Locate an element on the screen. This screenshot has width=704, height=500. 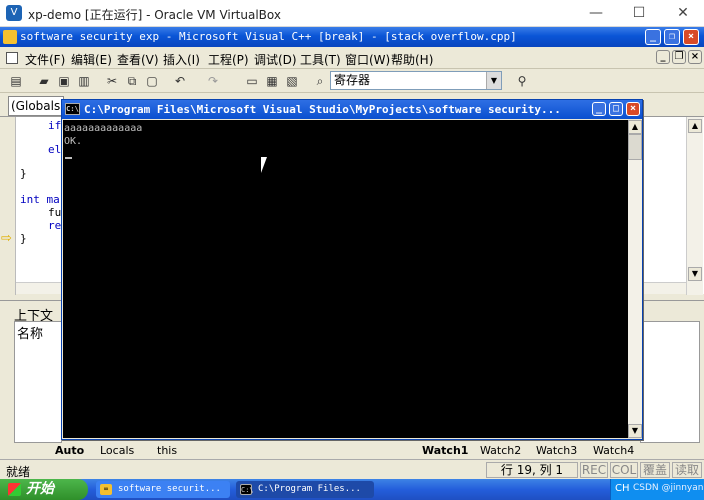
console-output-line: OK. is located at coordinates (73, 141).